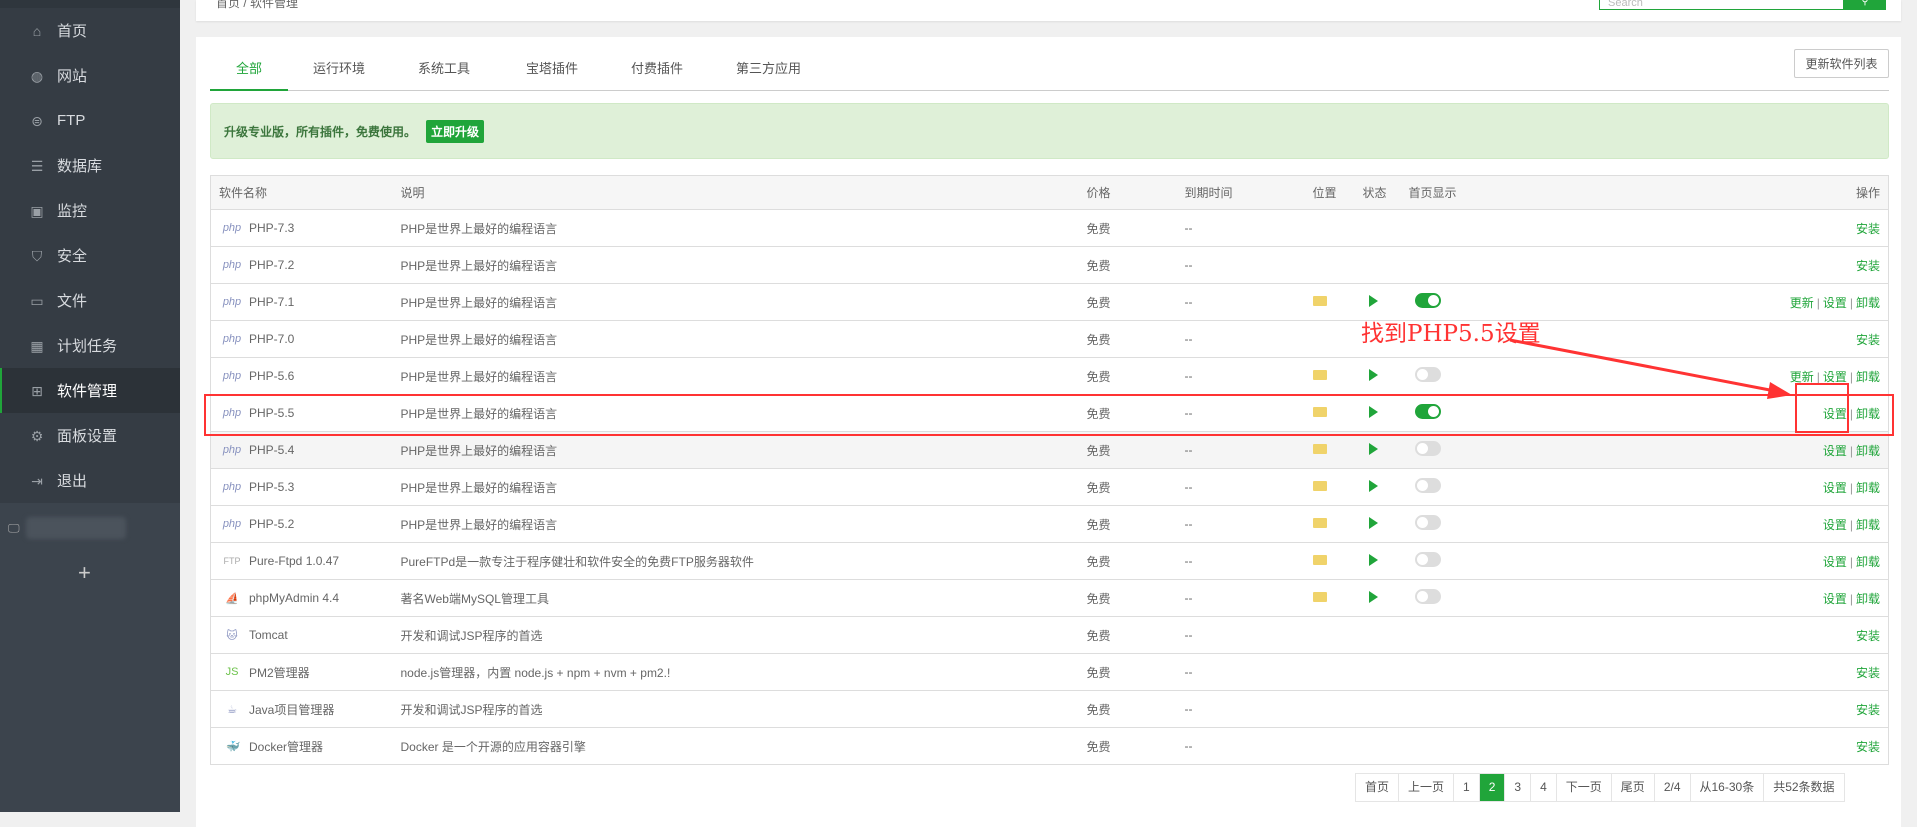  I want to click on annotation-arrow, so click(1650, 368).